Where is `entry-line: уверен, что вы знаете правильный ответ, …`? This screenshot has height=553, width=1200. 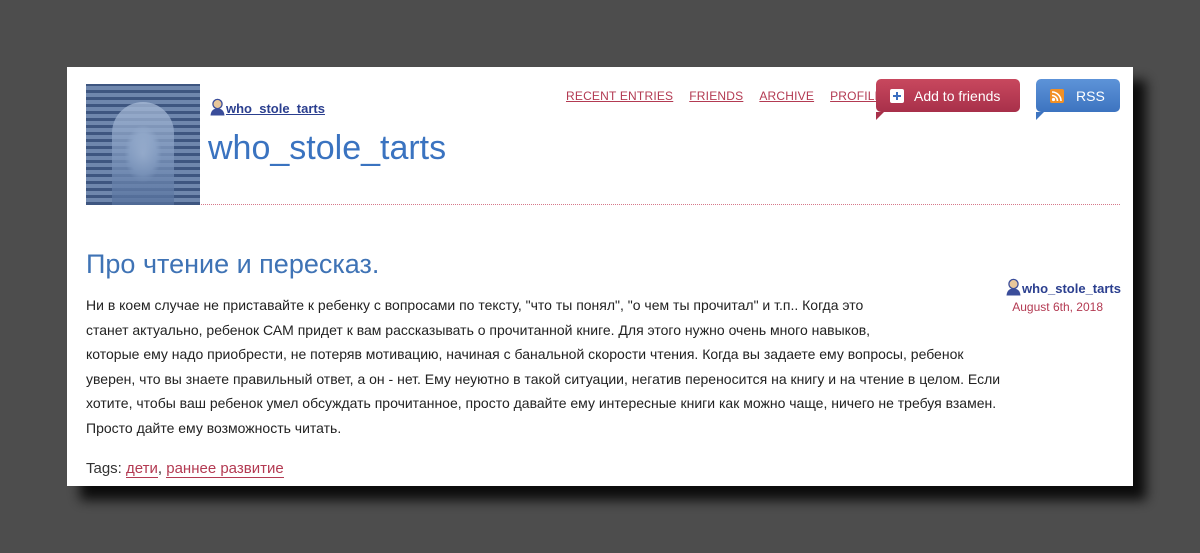
entry-line: уверен, что вы знаете правильный ответ, … is located at coordinates (543, 378).